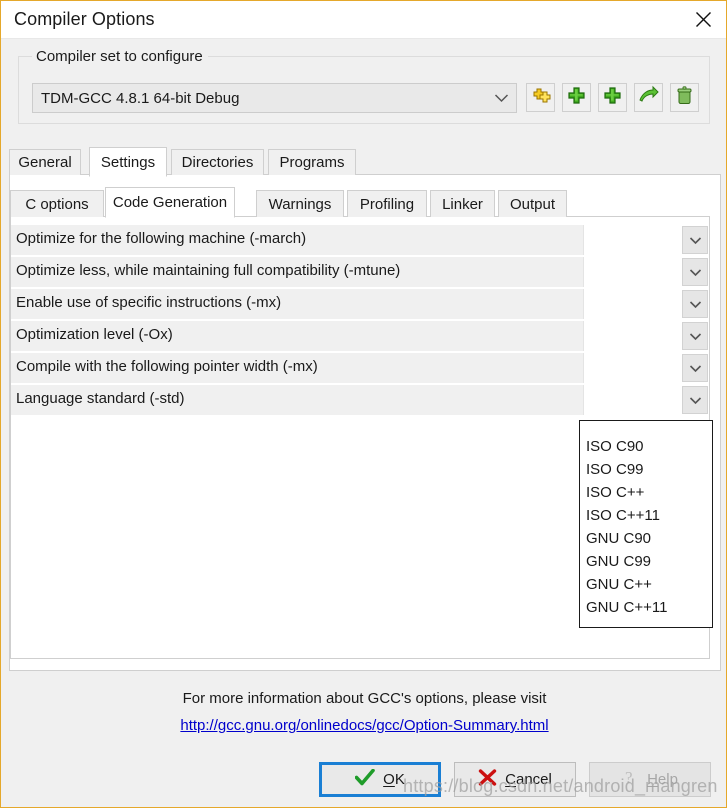  I want to click on dropdown-item: ISO C90, so click(646, 446).